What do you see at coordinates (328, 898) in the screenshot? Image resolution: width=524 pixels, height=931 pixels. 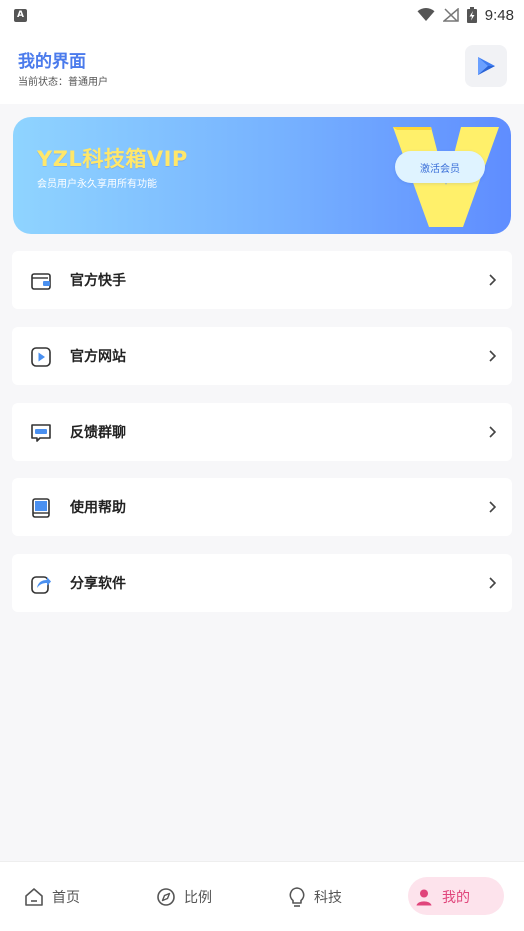 I see `nav-label: 科技` at bounding box center [328, 898].